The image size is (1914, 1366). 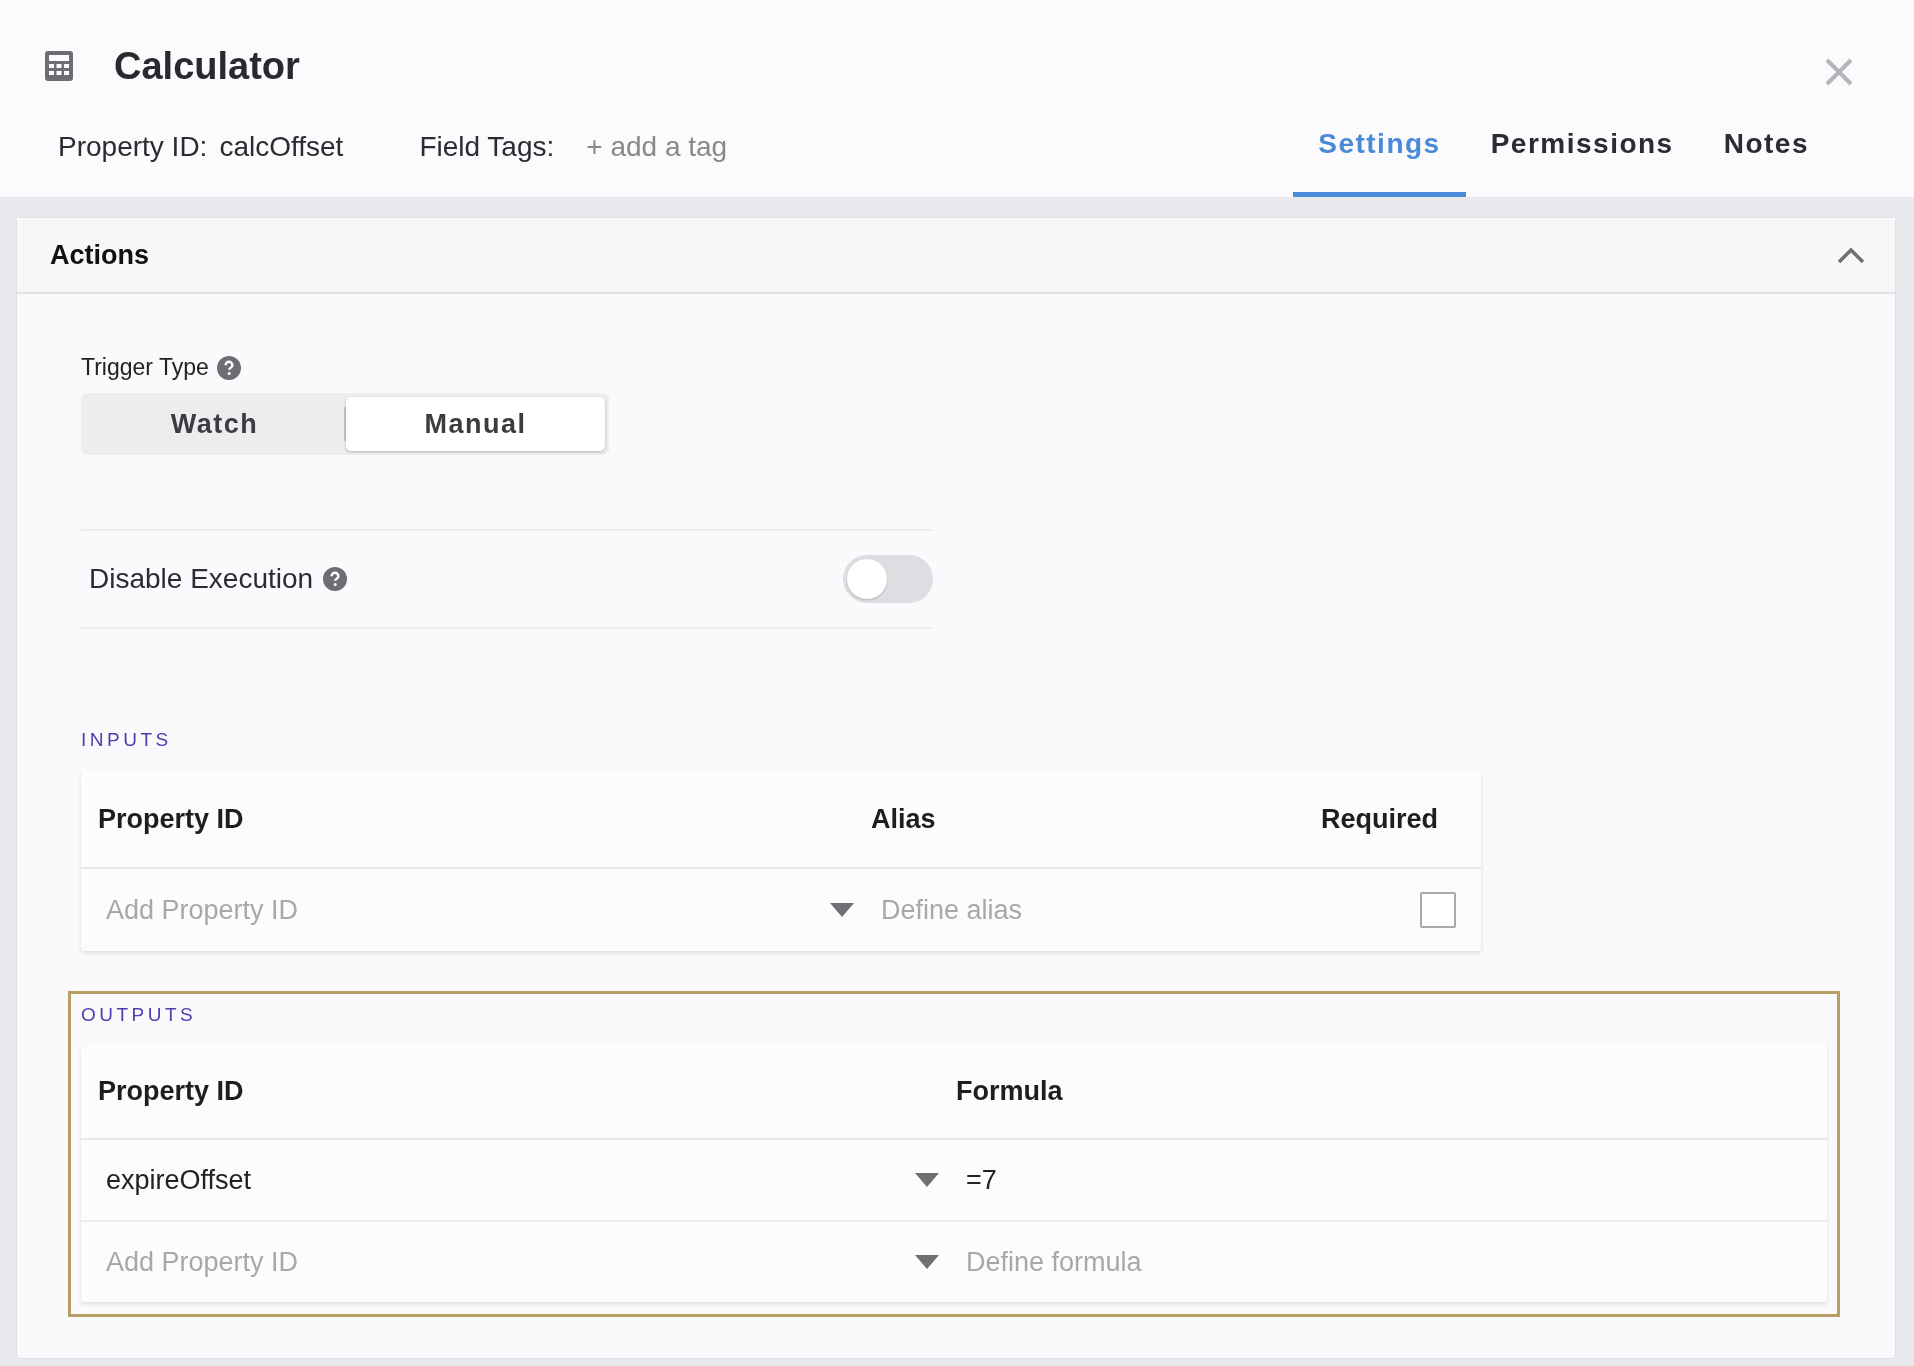 What do you see at coordinates (127, 740) in the screenshot?
I see `section-title: INPUTS` at bounding box center [127, 740].